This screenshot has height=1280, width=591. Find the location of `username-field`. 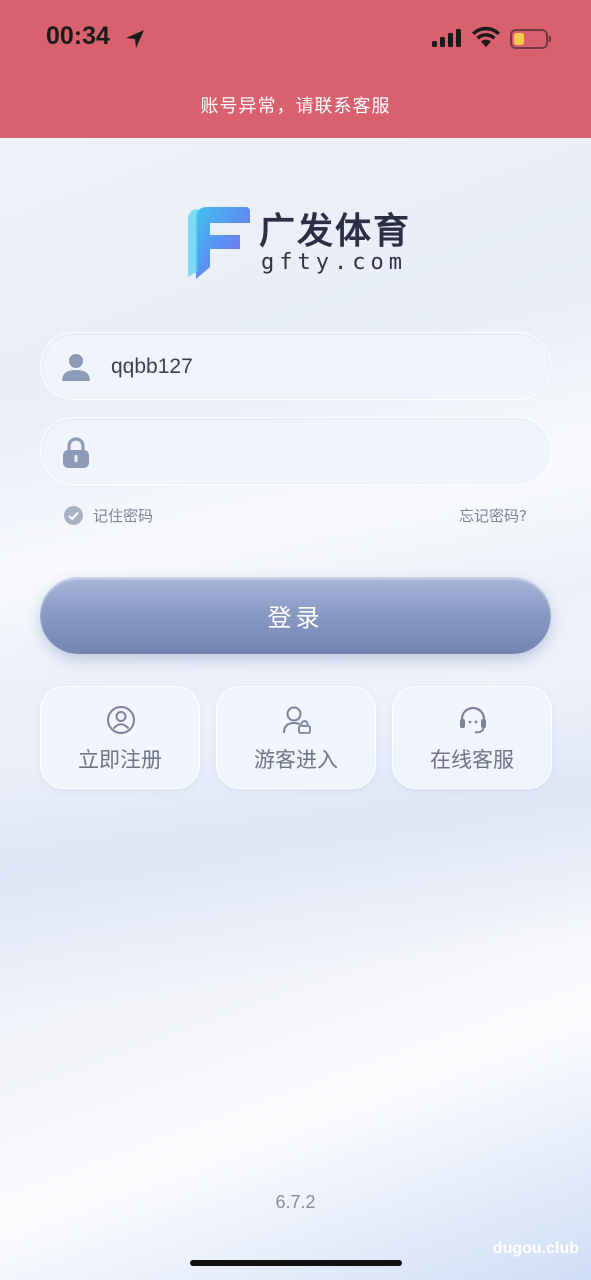

username-field is located at coordinates (295, 366).